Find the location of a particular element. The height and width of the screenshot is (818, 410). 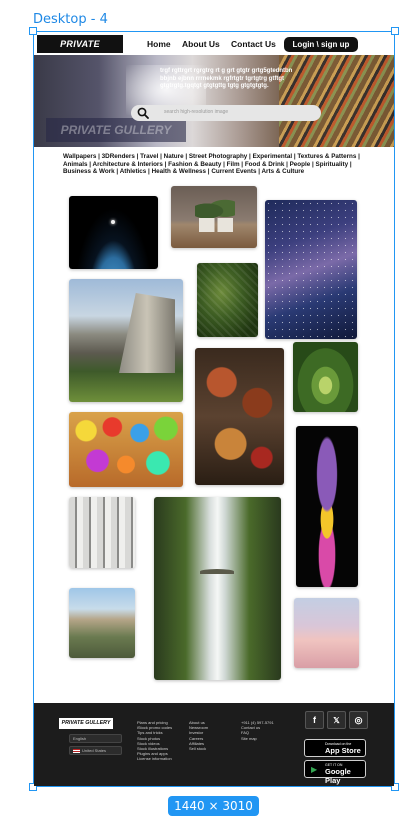

category-link: Experimental is located at coordinates (273, 156).